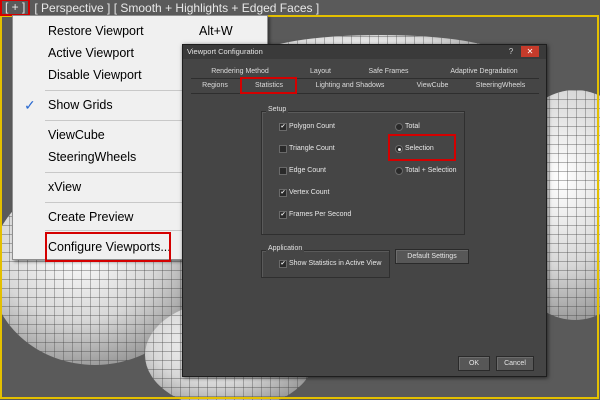 This screenshot has width=600, height=400. What do you see at coordinates (432, 85) in the screenshot?
I see `tab-viewcube: ViewCube` at bounding box center [432, 85].